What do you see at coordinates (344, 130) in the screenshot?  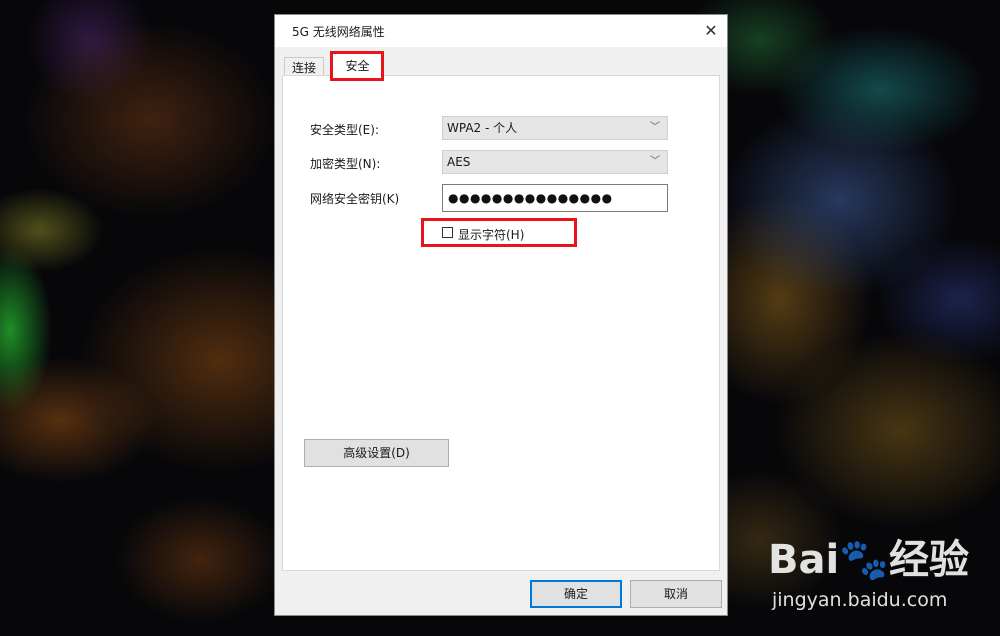 I see `security-type-label: 安全类型(E):` at bounding box center [344, 130].